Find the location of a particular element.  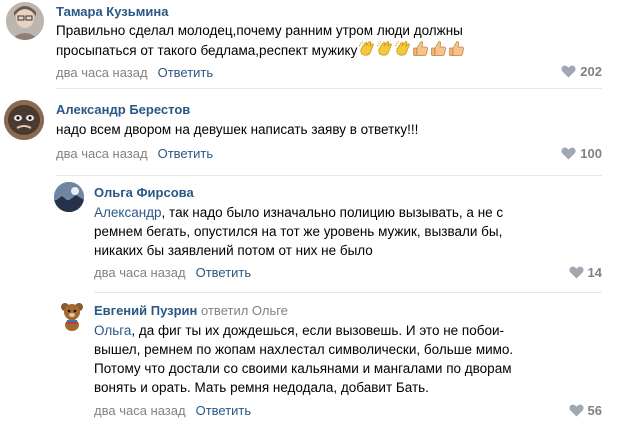

like-button: 100 is located at coordinates (581, 153).